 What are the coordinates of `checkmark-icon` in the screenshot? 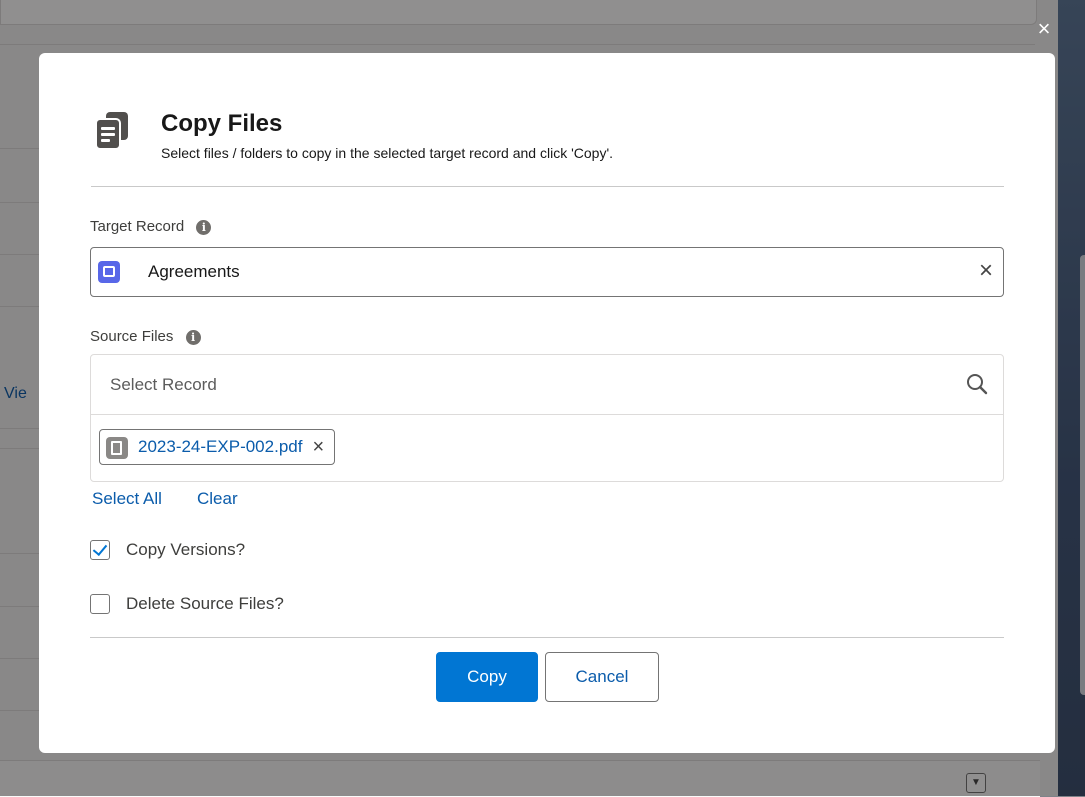 It's located at (100, 548).